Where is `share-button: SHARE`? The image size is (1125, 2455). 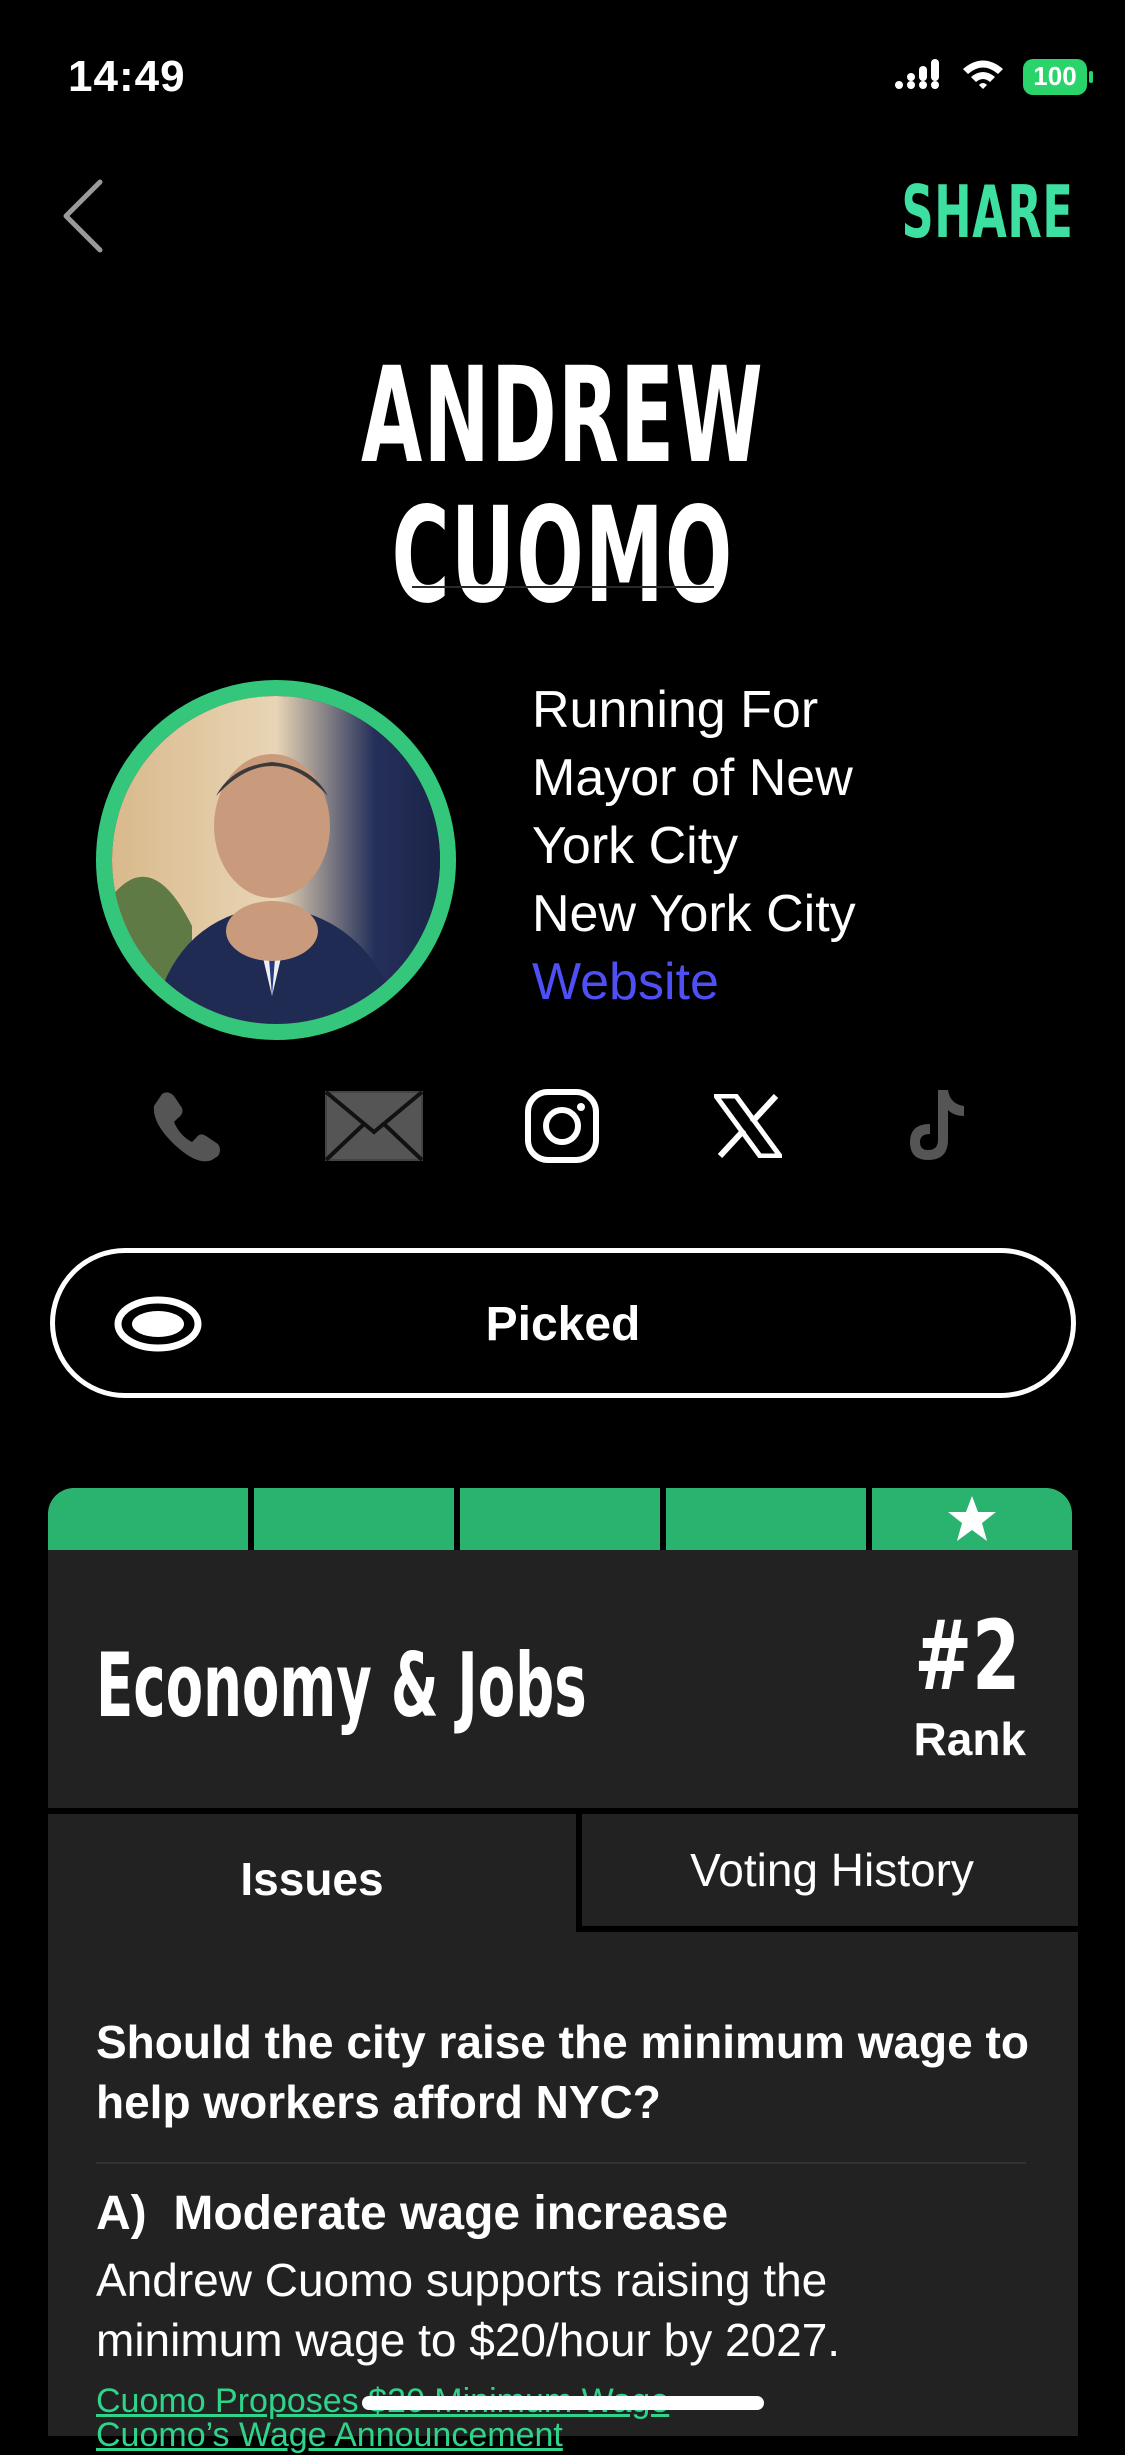 share-button: SHARE is located at coordinates (987, 212).